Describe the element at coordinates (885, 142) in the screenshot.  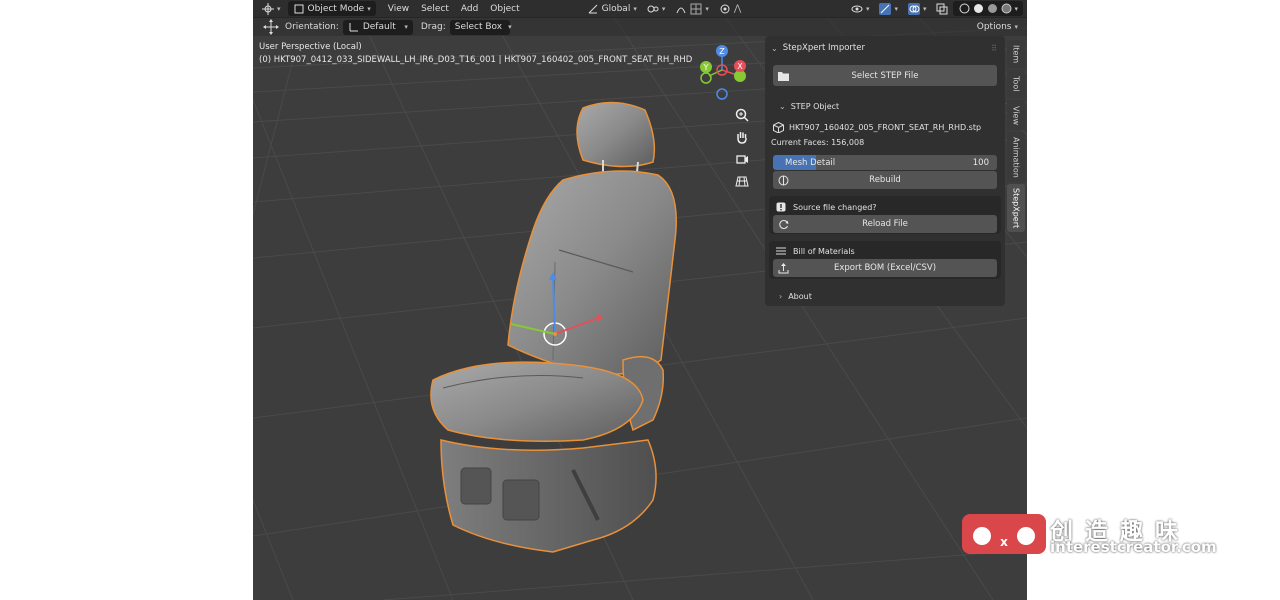
I see `faces-row: Current Faces: 156,008` at that location.